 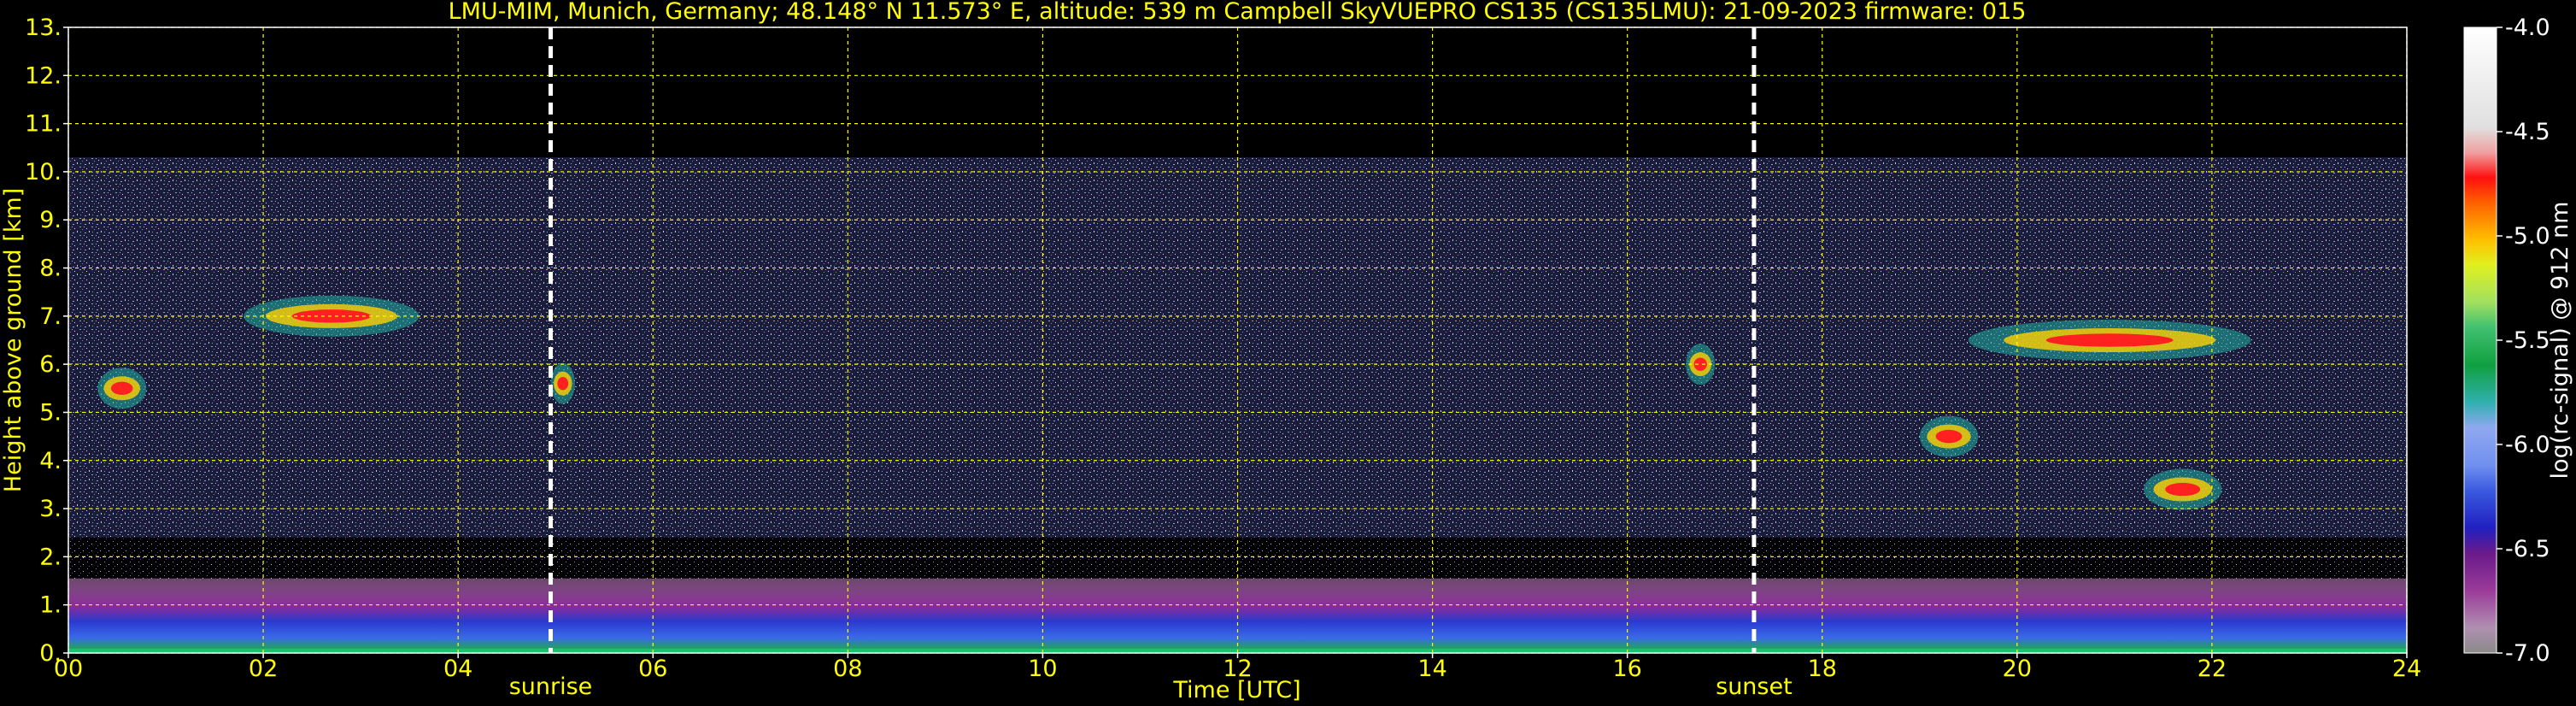 What do you see at coordinates (263, 669) in the screenshot?
I see `x-tick-label: 02` at bounding box center [263, 669].